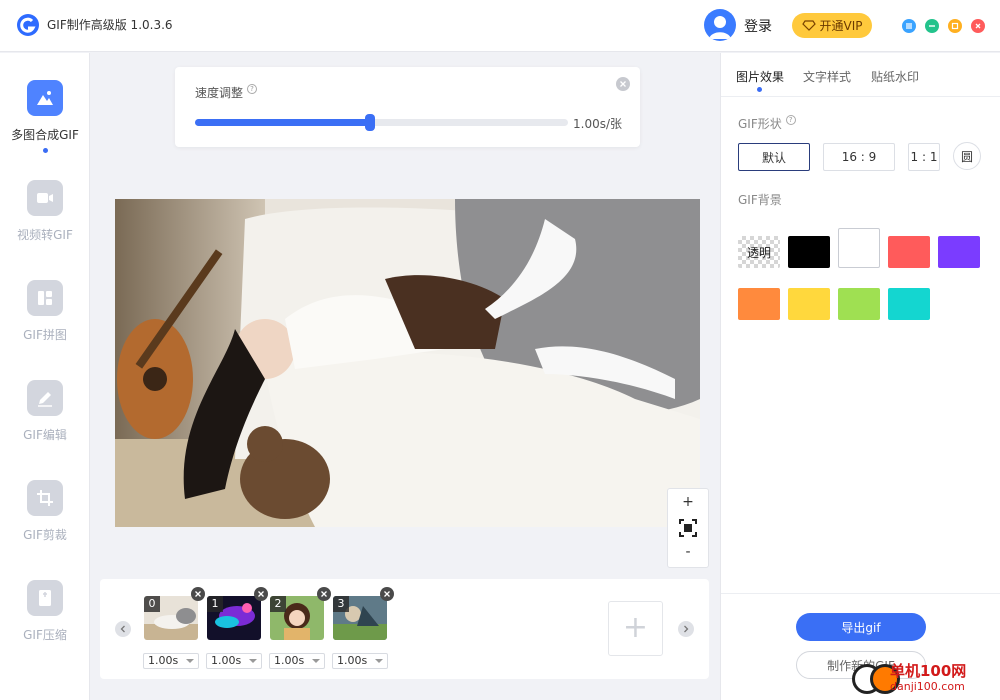 The image size is (1000, 700). What do you see at coordinates (774, 157) in the screenshot?
I see `shape-default-button: 默认` at bounding box center [774, 157].